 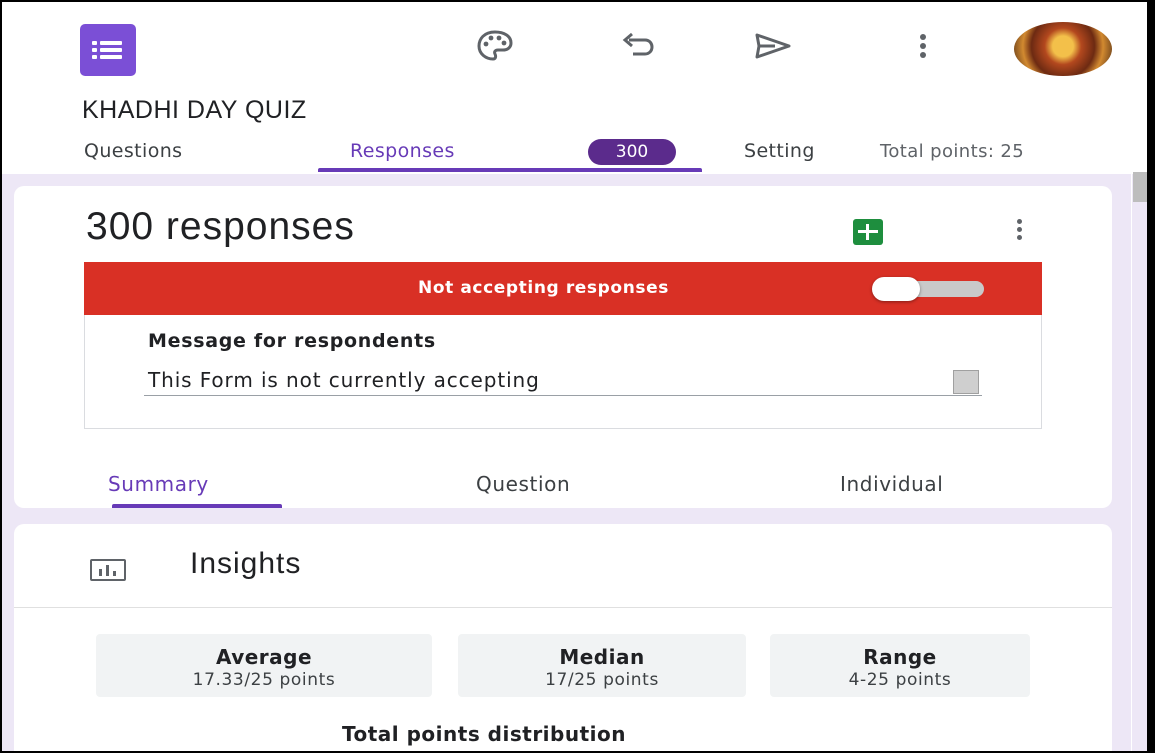 What do you see at coordinates (923, 46) in the screenshot?
I see `more-vert-icon` at bounding box center [923, 46].